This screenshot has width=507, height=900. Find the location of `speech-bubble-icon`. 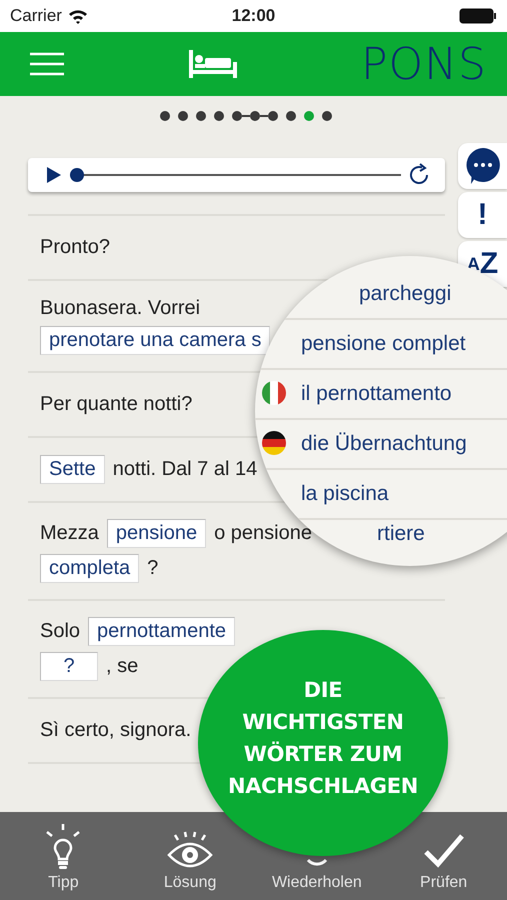

speech-bubble-icon is located at coordinates (482, 166).